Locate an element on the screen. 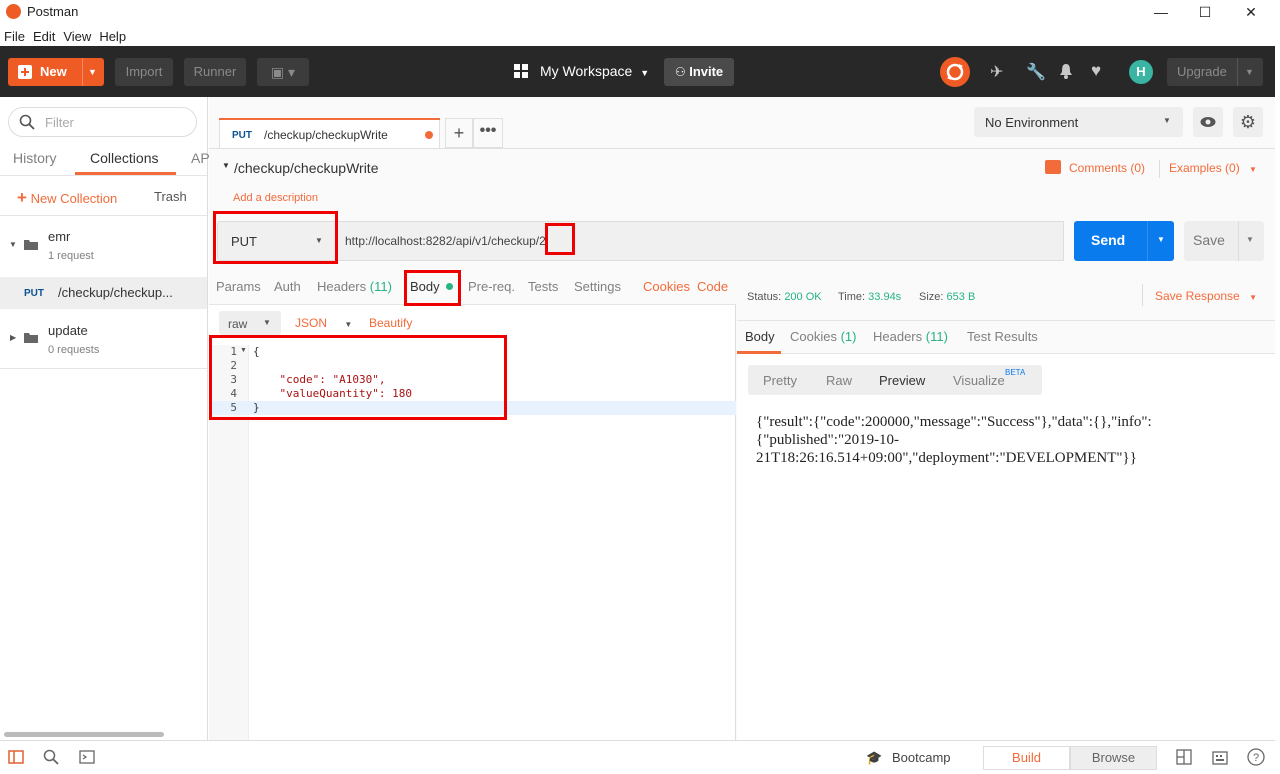 This screenshot has width=1280, height=774. tab-settings: Settings is located at coordinates (597, 286).